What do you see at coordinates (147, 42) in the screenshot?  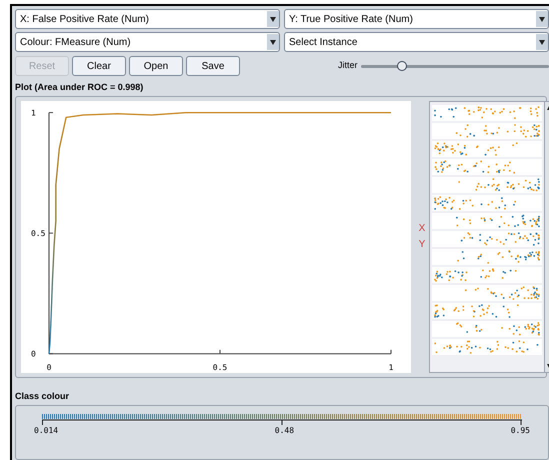 I see `dropdown: Colour: FMeasure (Num)` at bounding box center [147, 42].